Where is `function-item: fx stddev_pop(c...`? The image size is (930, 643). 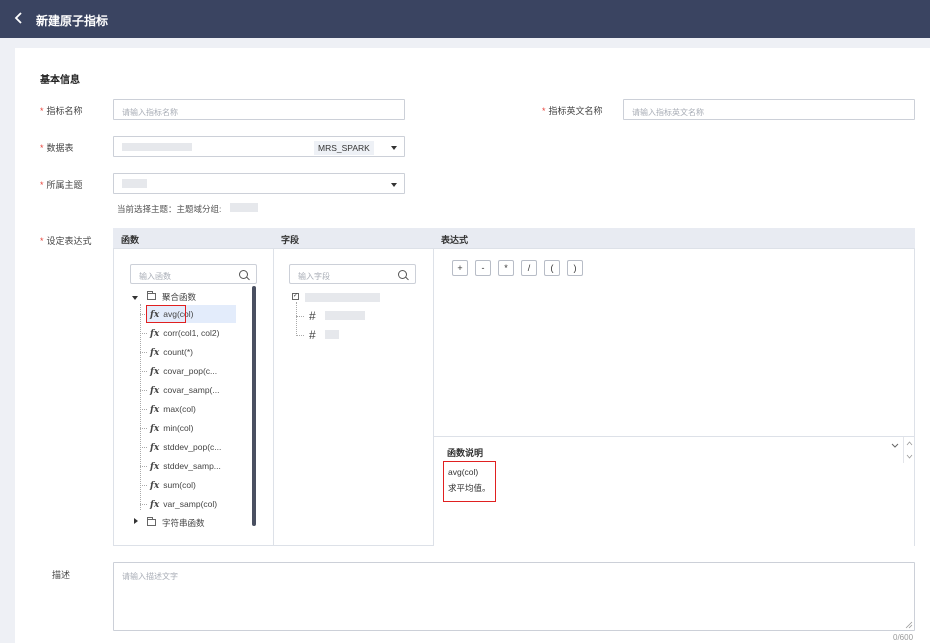
function-item: fx stddev_pop(c... is located at coordinates (185, 447).